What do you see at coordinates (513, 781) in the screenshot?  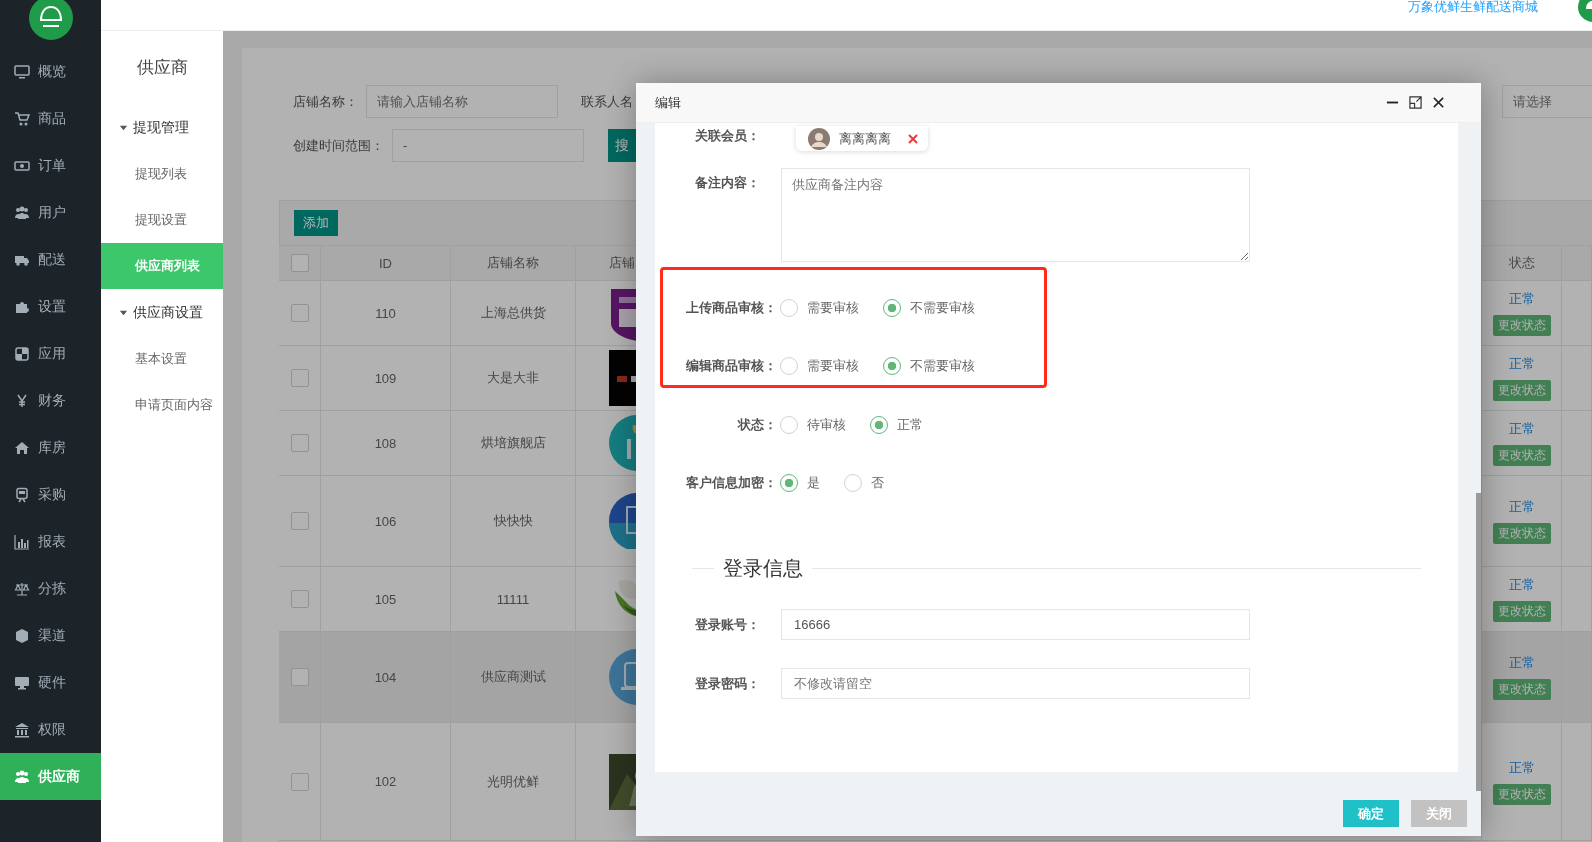 I see `table-cell: 光明优鲜` at bounding box center [513, 781].